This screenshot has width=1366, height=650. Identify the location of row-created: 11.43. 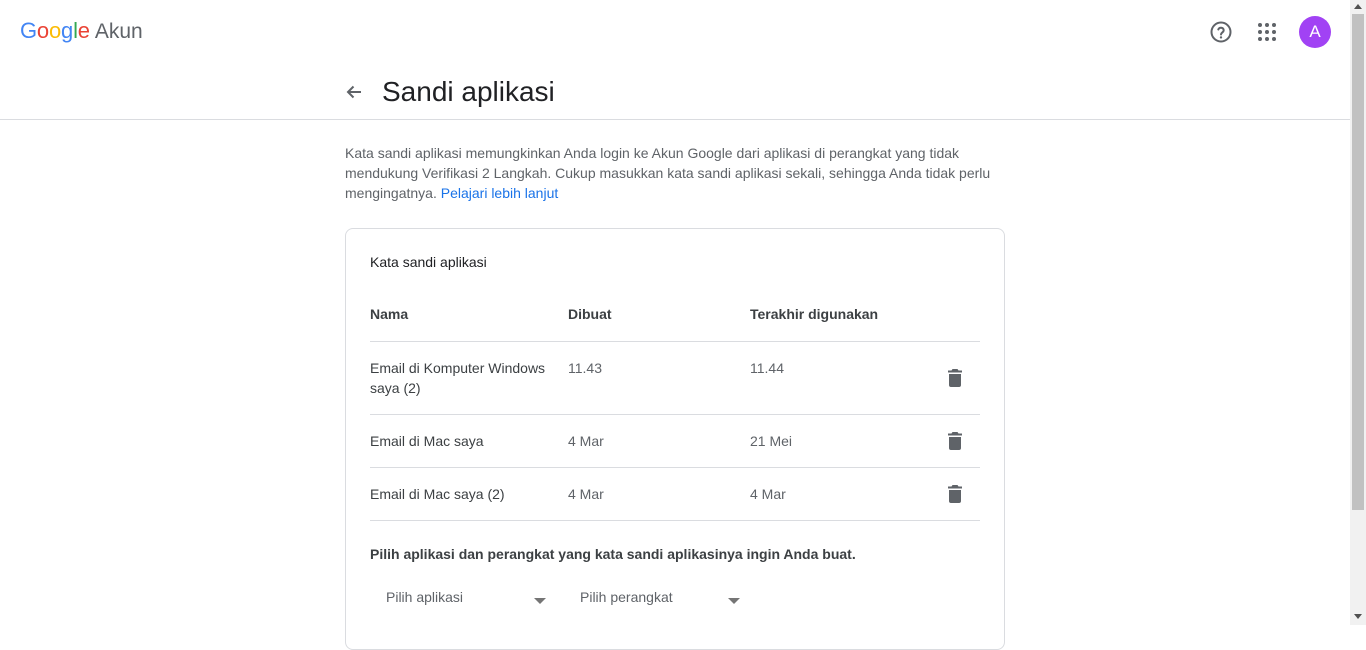
(585, 368).